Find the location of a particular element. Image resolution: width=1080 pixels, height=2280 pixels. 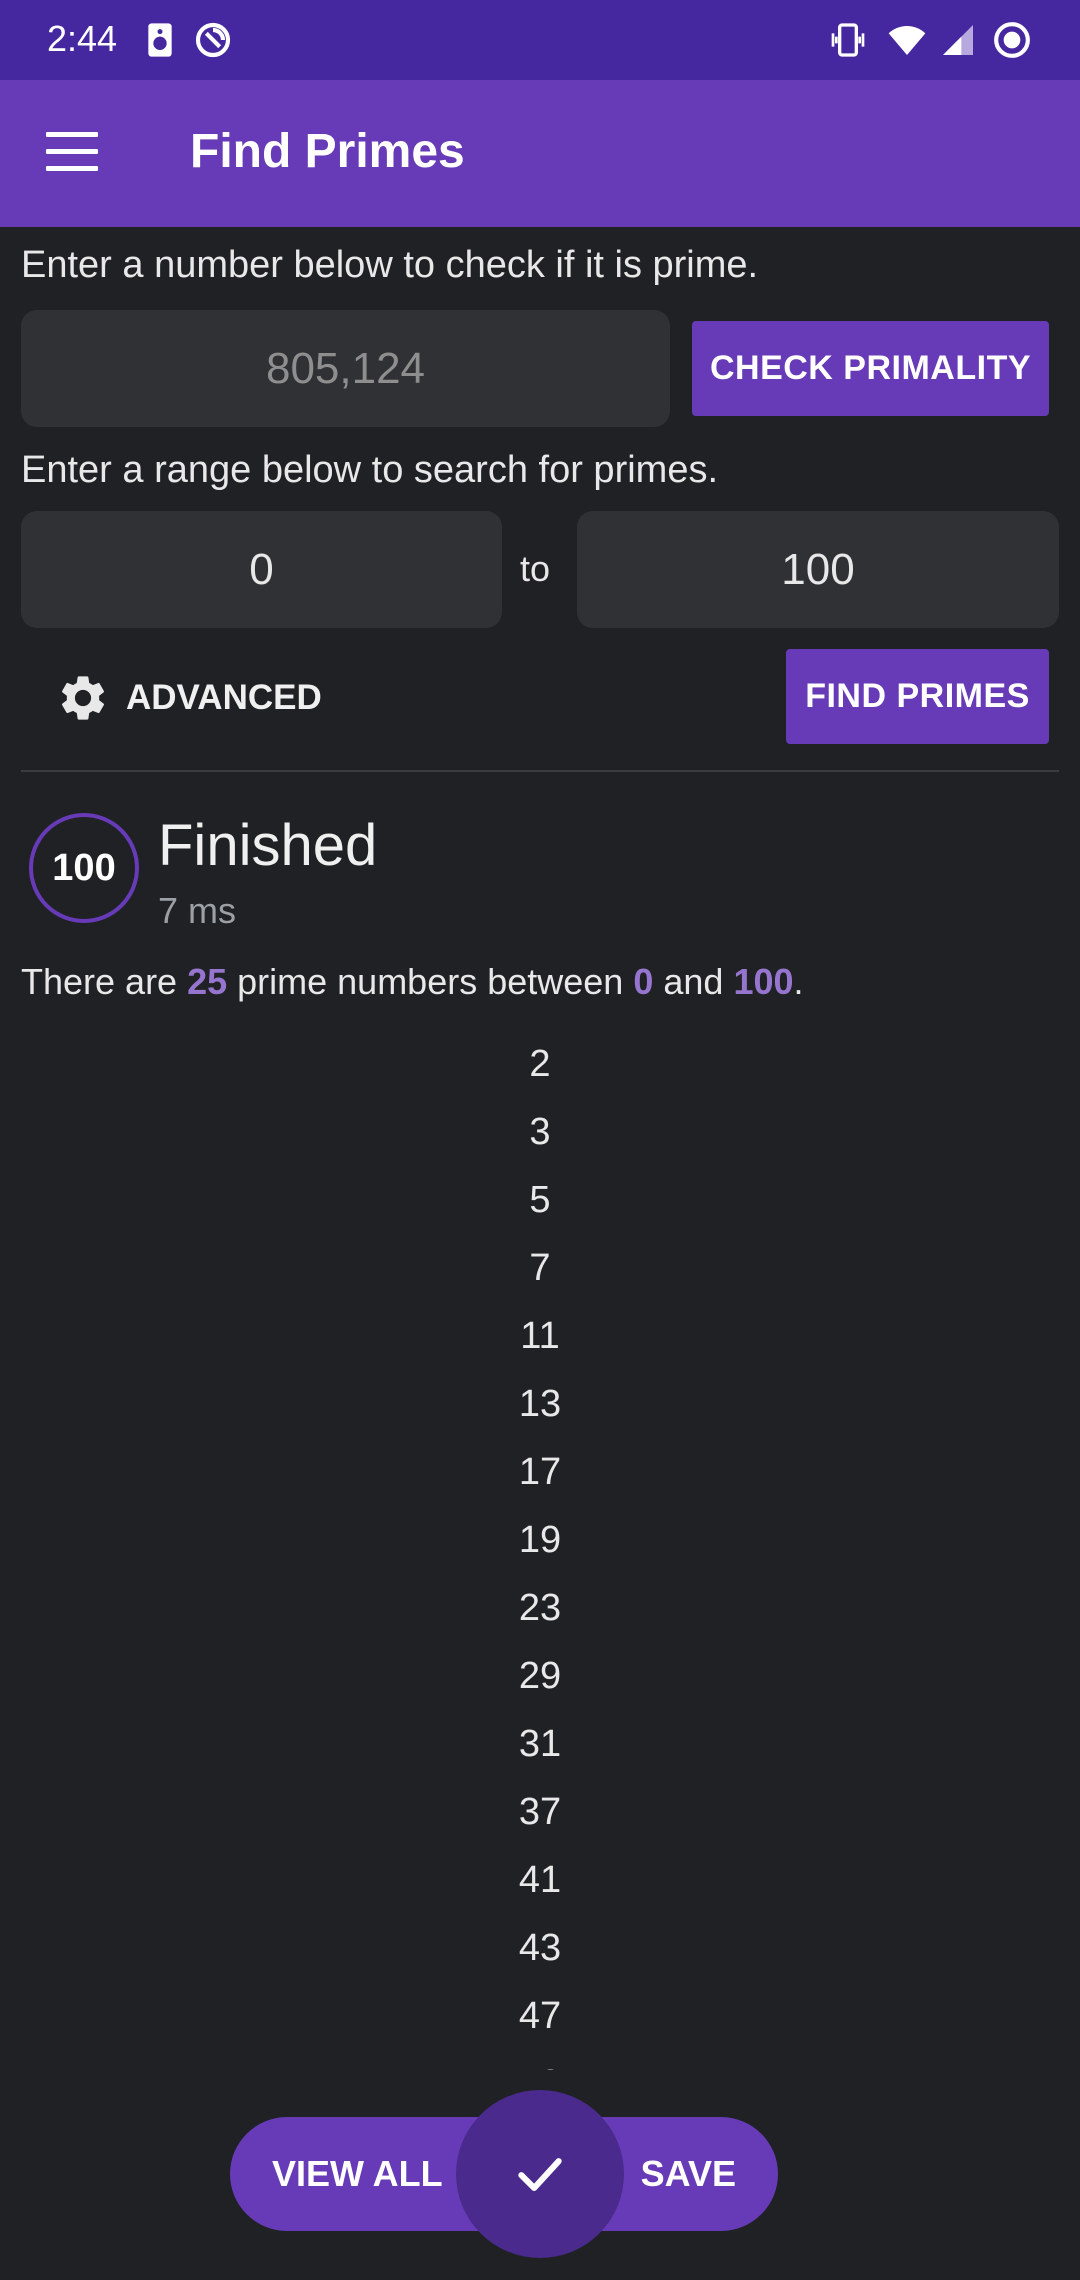

menu-icon is located at coordinates (72, 152).